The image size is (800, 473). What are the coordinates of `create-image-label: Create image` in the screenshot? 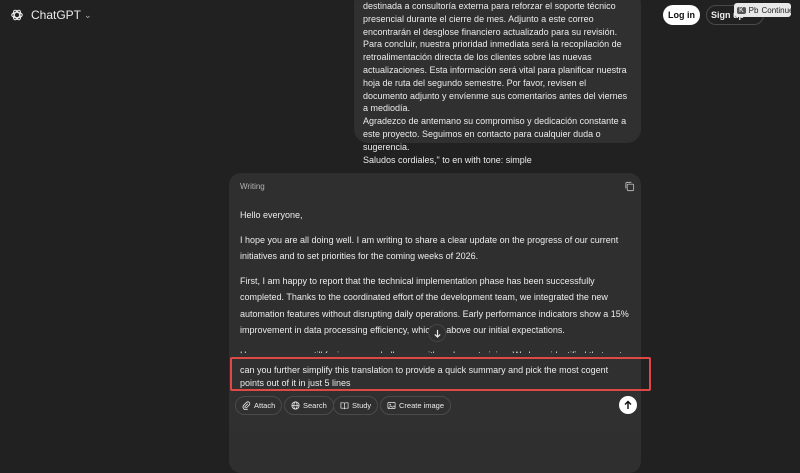 It's located at (422, 405).